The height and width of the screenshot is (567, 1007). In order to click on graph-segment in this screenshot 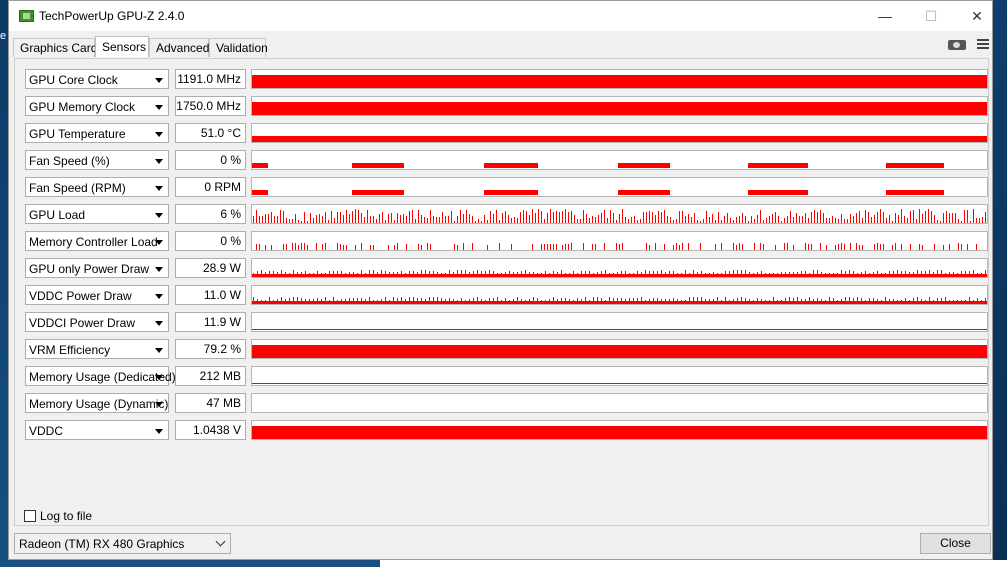, I will do `click(378, 165)`.